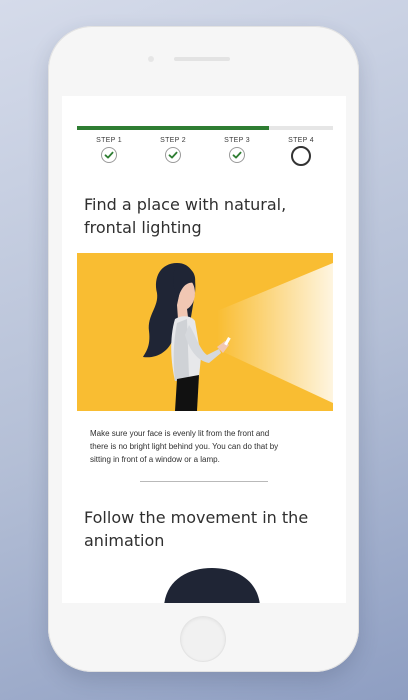 The width and height of the screenshot is (408, 700). Describe the element at coordinates (155, 459) in the screenshot. I see `description-line: sitting in front of a window or a lamp.` at that location.